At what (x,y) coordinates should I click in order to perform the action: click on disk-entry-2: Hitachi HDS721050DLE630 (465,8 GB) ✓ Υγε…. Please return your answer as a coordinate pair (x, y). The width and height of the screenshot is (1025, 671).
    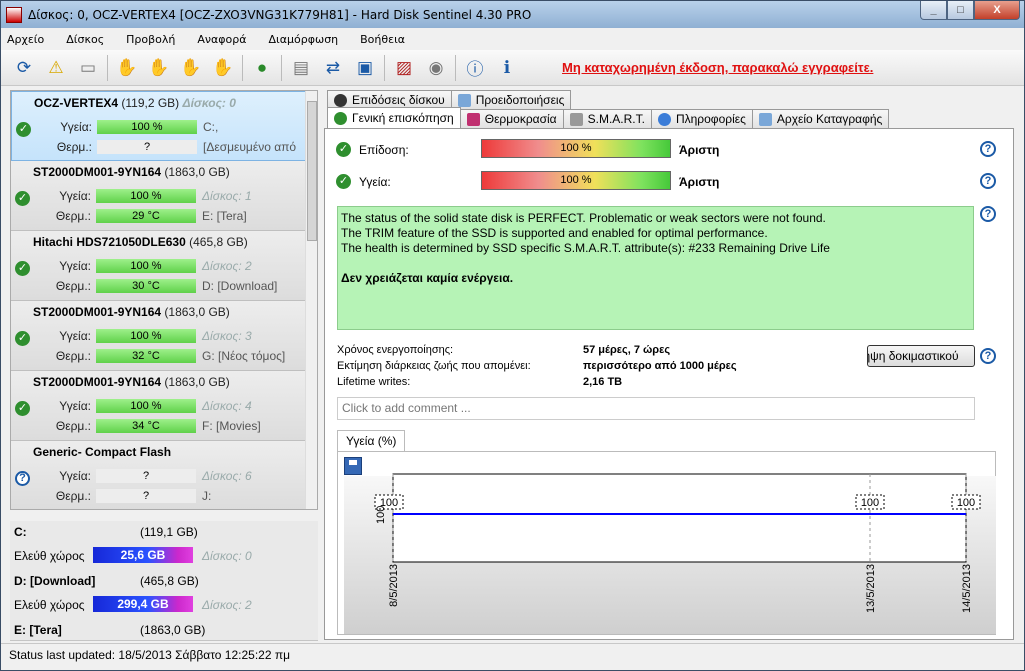
    Looking at the image, I should click on (164, 266).